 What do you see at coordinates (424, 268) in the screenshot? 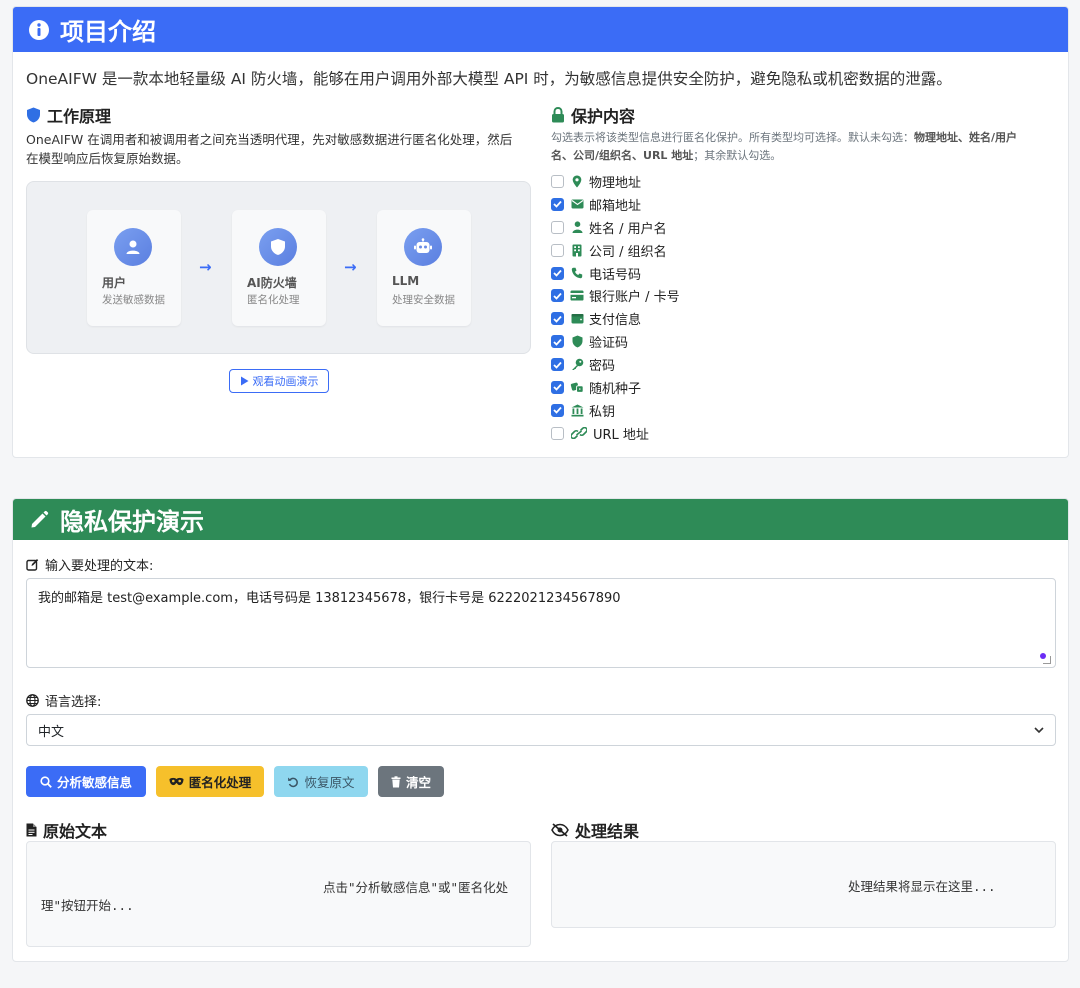
I see `flow-node-llm: LLM 处理安全数据` at bounding box center [424, 268].